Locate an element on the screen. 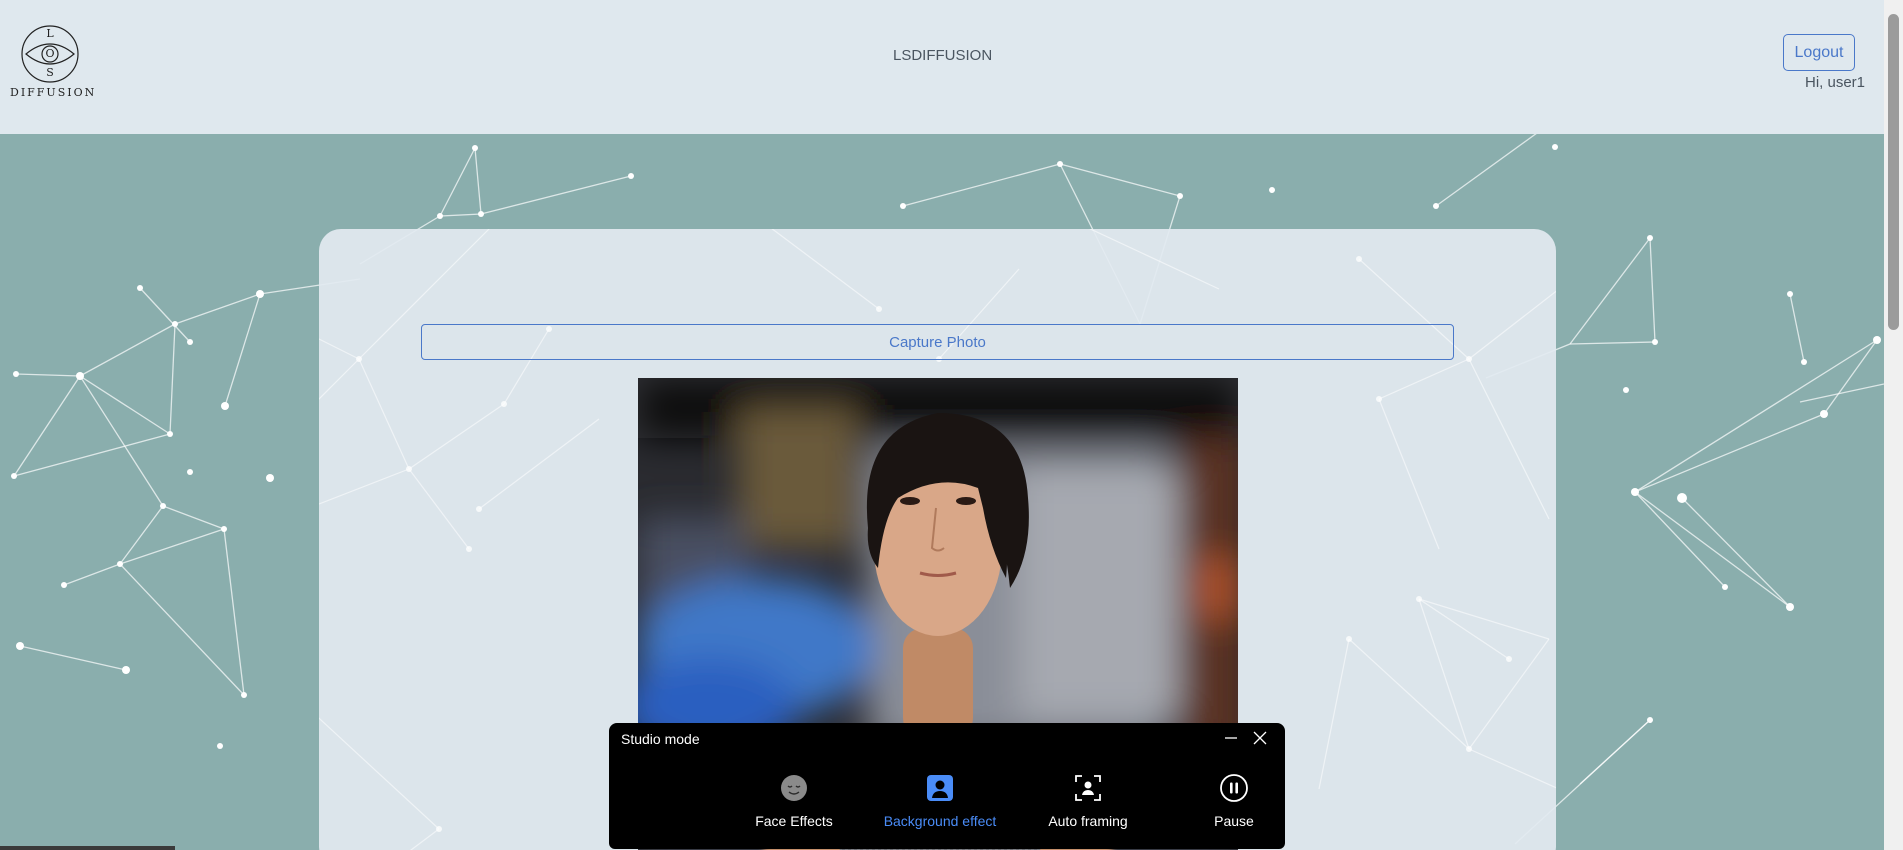 Image resolution: width=1903 pixels, height=850 pixels. logout-button: Logout is located at coordinates (1819, 52).